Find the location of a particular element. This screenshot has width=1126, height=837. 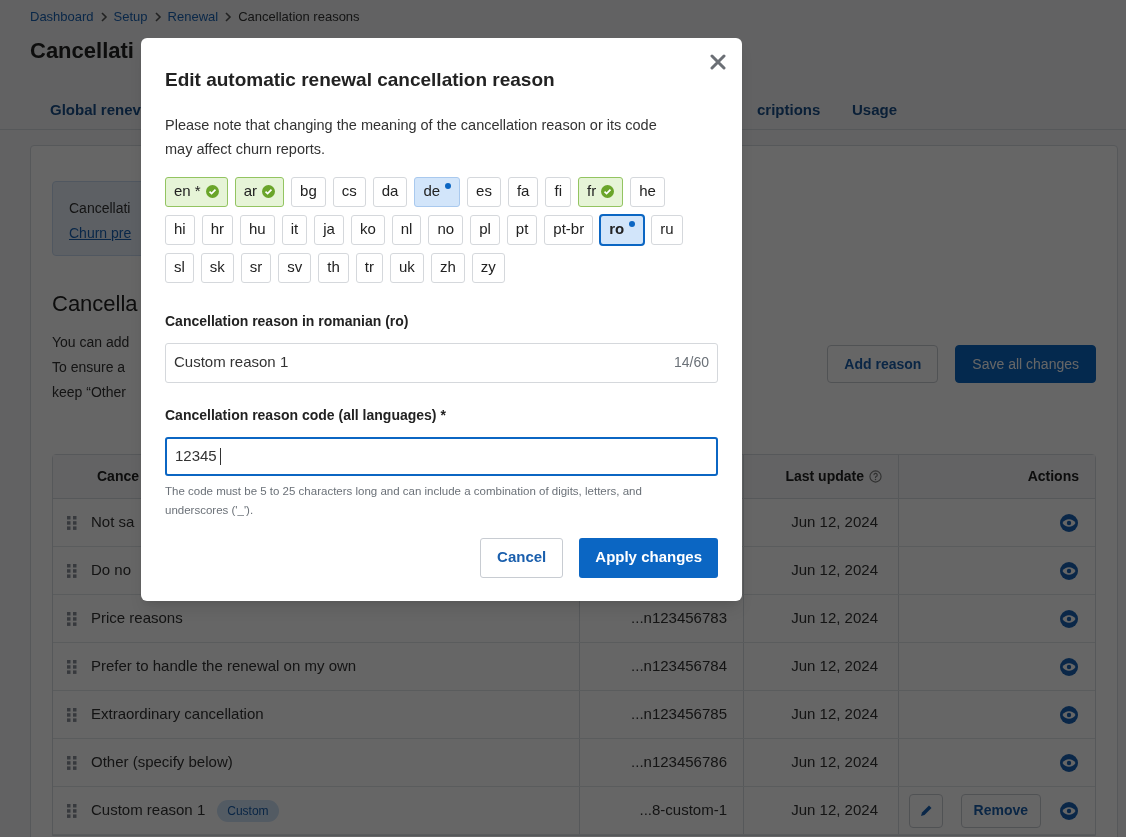

language-chip: da is located at coordinates (390, 191).